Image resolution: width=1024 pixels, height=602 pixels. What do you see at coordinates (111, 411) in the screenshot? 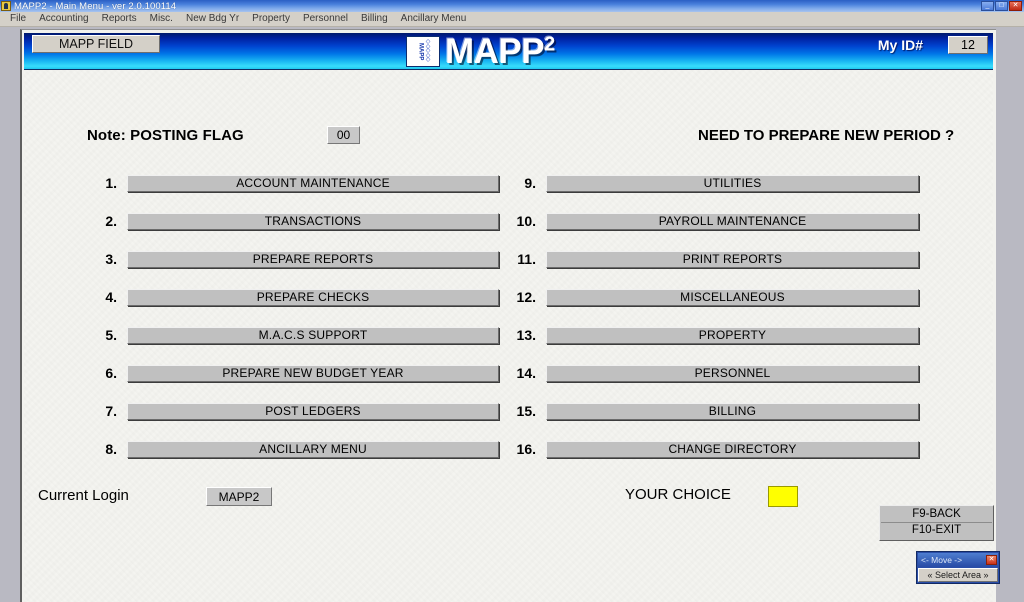
I see `menu-number-7: 7.` at bounding box center [111, 411].